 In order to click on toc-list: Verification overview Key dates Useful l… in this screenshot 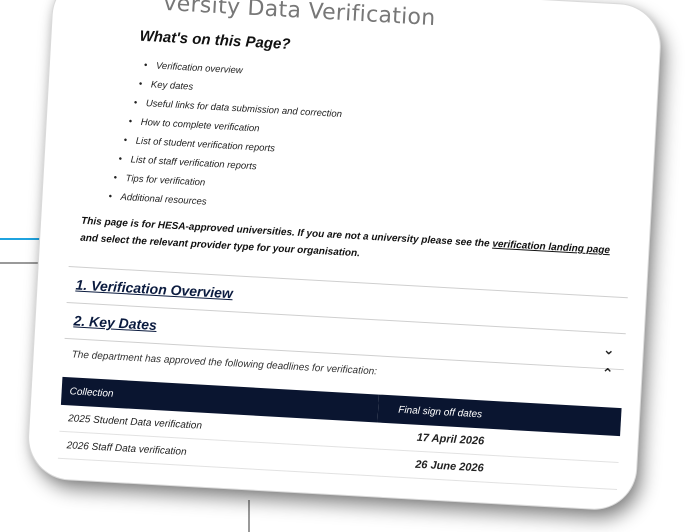, I will do `click(223, 136)`.